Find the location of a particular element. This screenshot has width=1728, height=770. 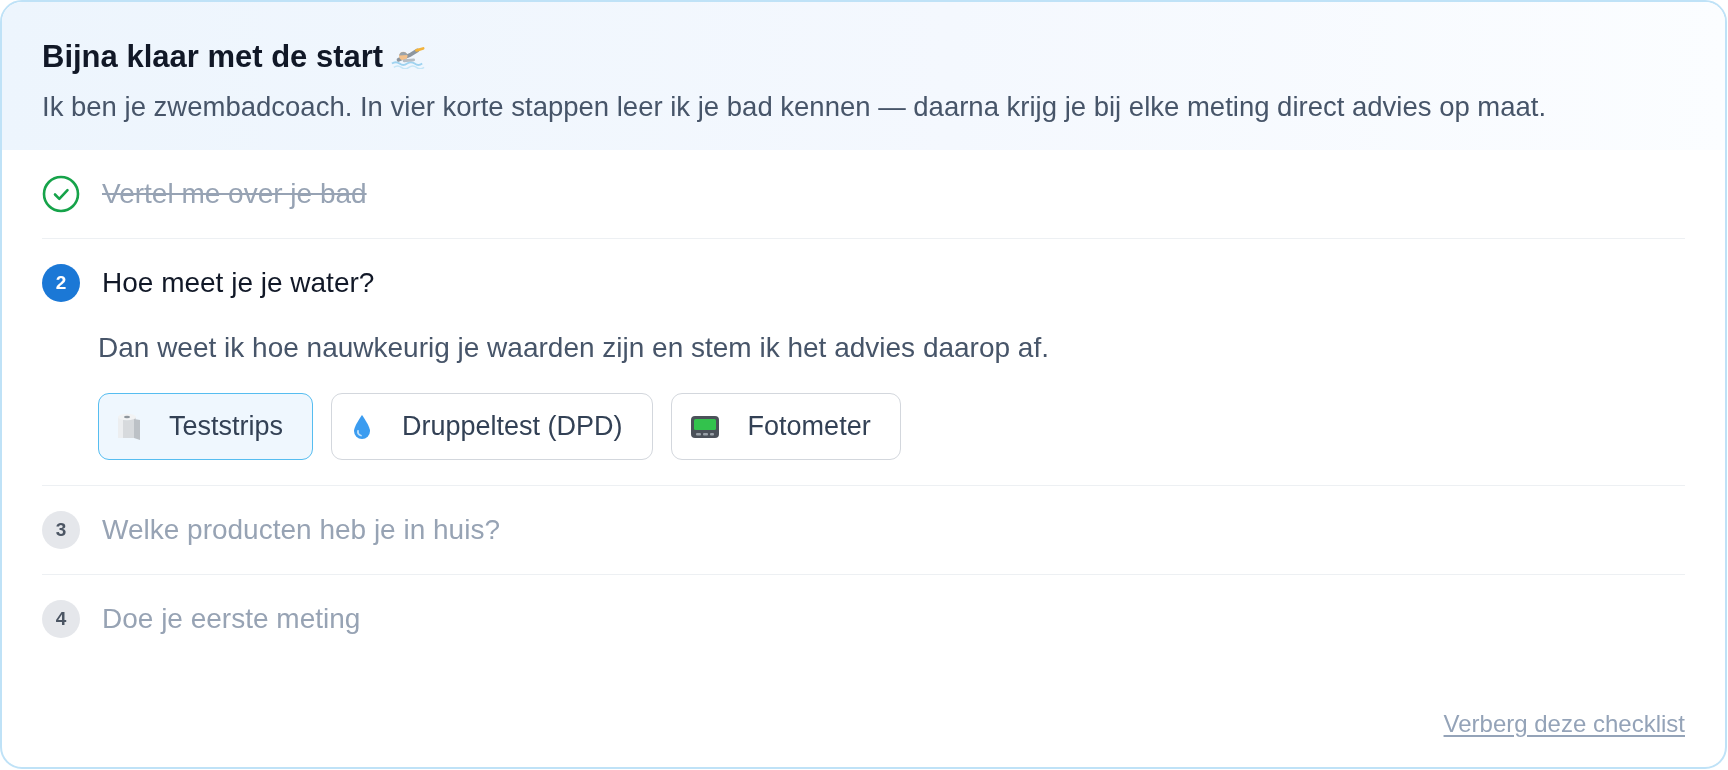

paper-roll-icon is located at coordinates (129, 426).